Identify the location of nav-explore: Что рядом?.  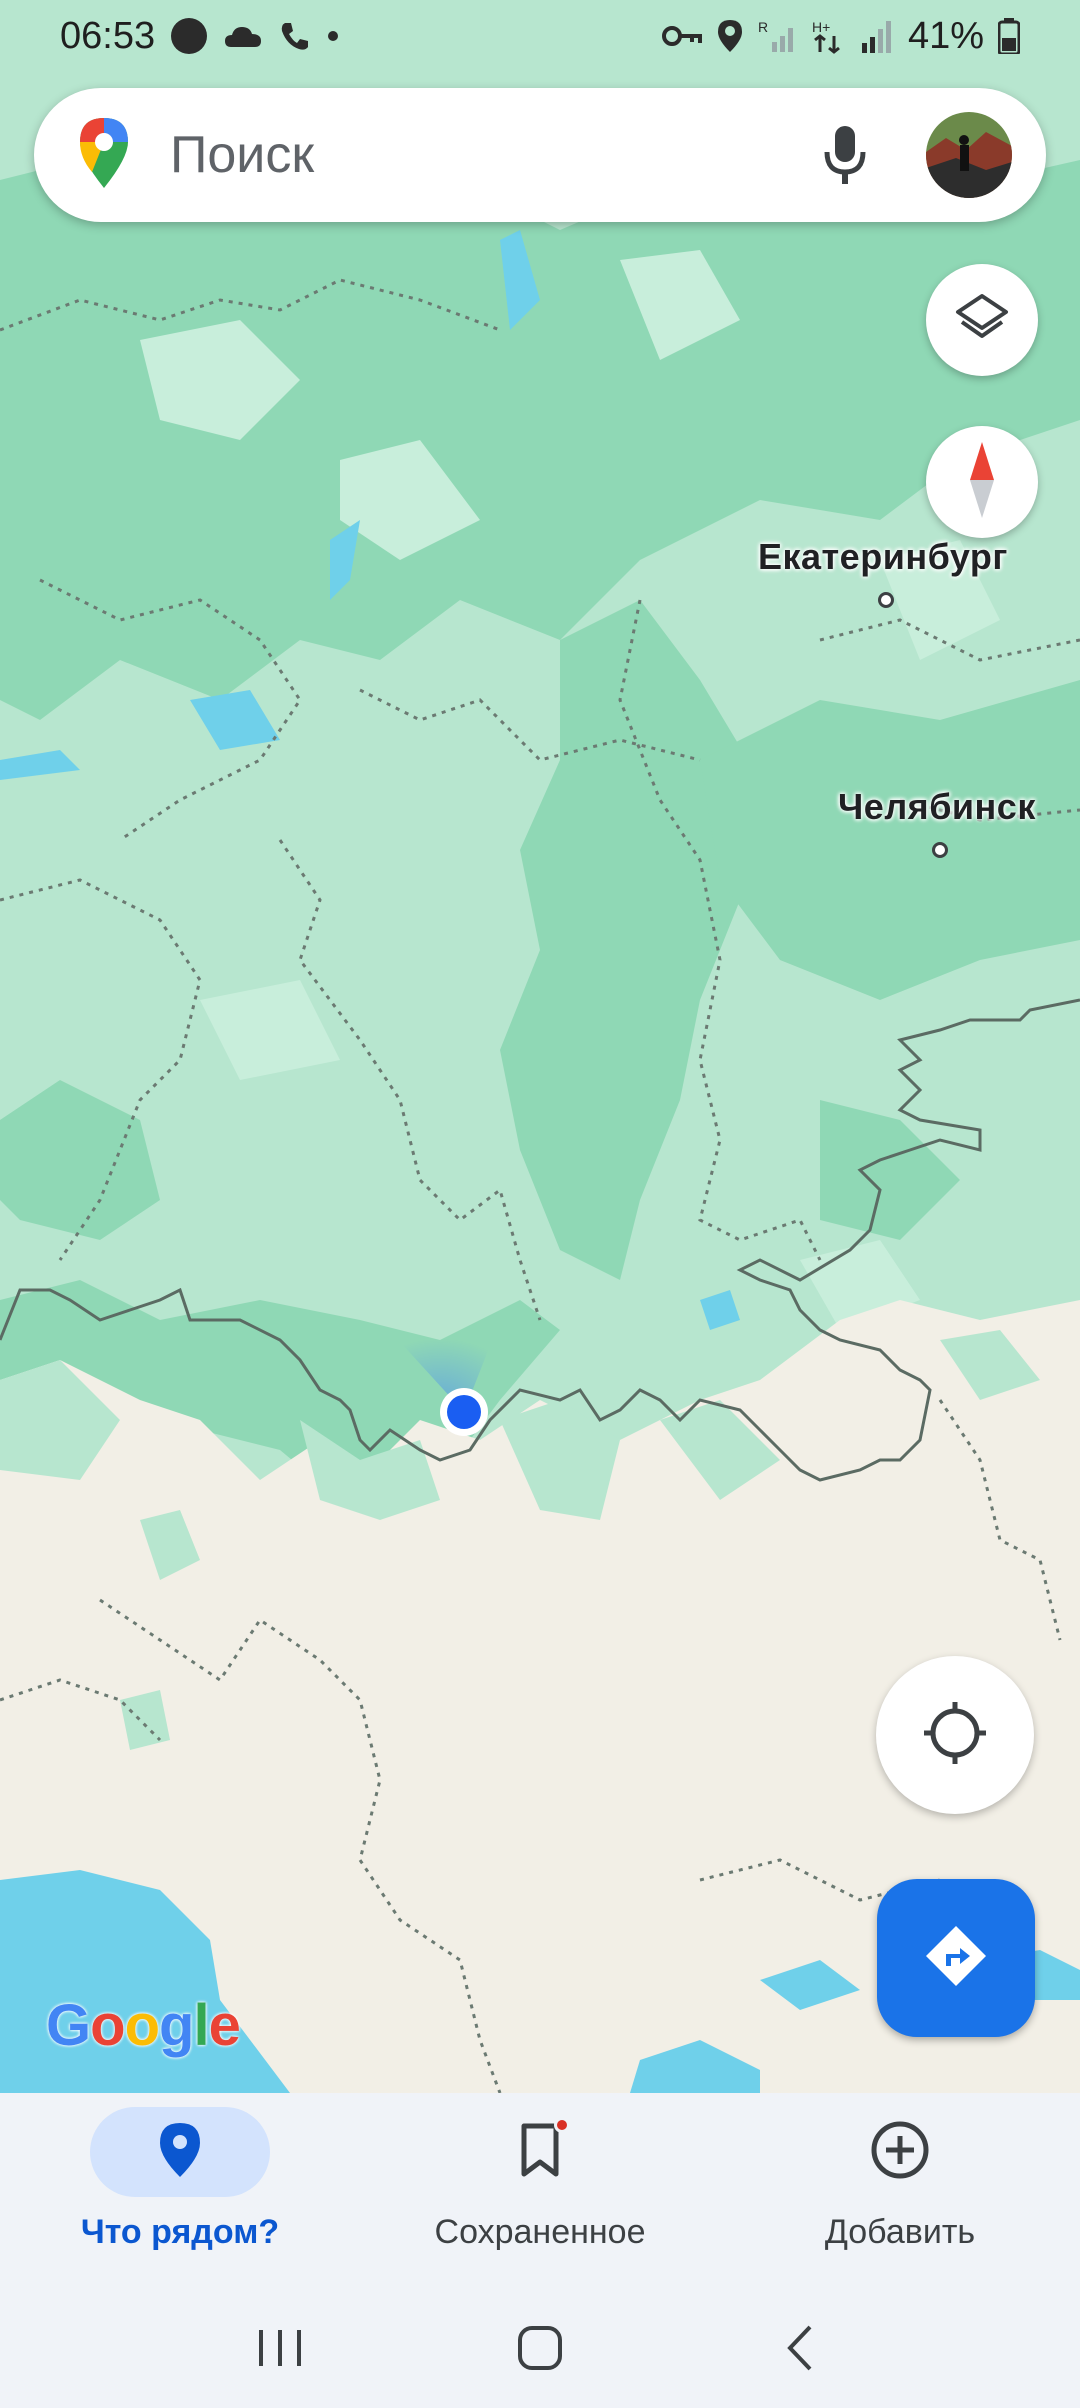
(180, 2193).